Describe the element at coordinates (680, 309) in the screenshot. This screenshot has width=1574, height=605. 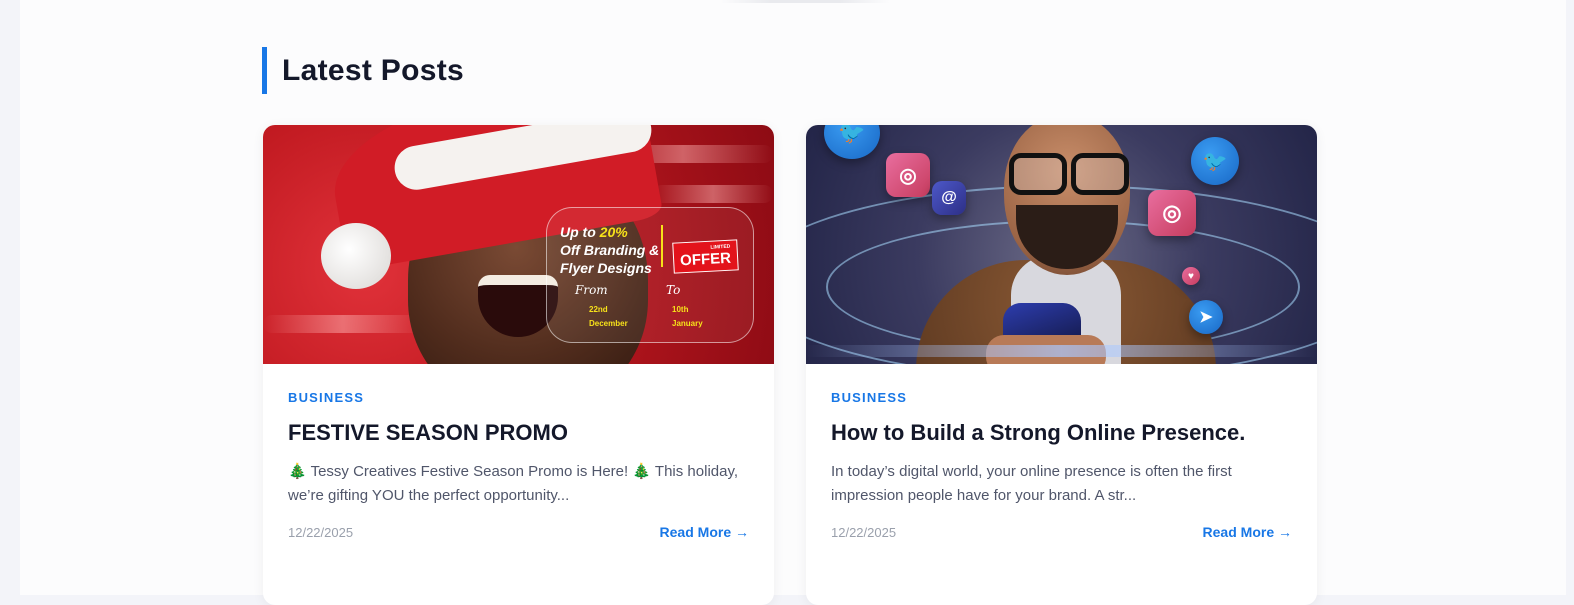
I see `to-day: 10th` at that location.